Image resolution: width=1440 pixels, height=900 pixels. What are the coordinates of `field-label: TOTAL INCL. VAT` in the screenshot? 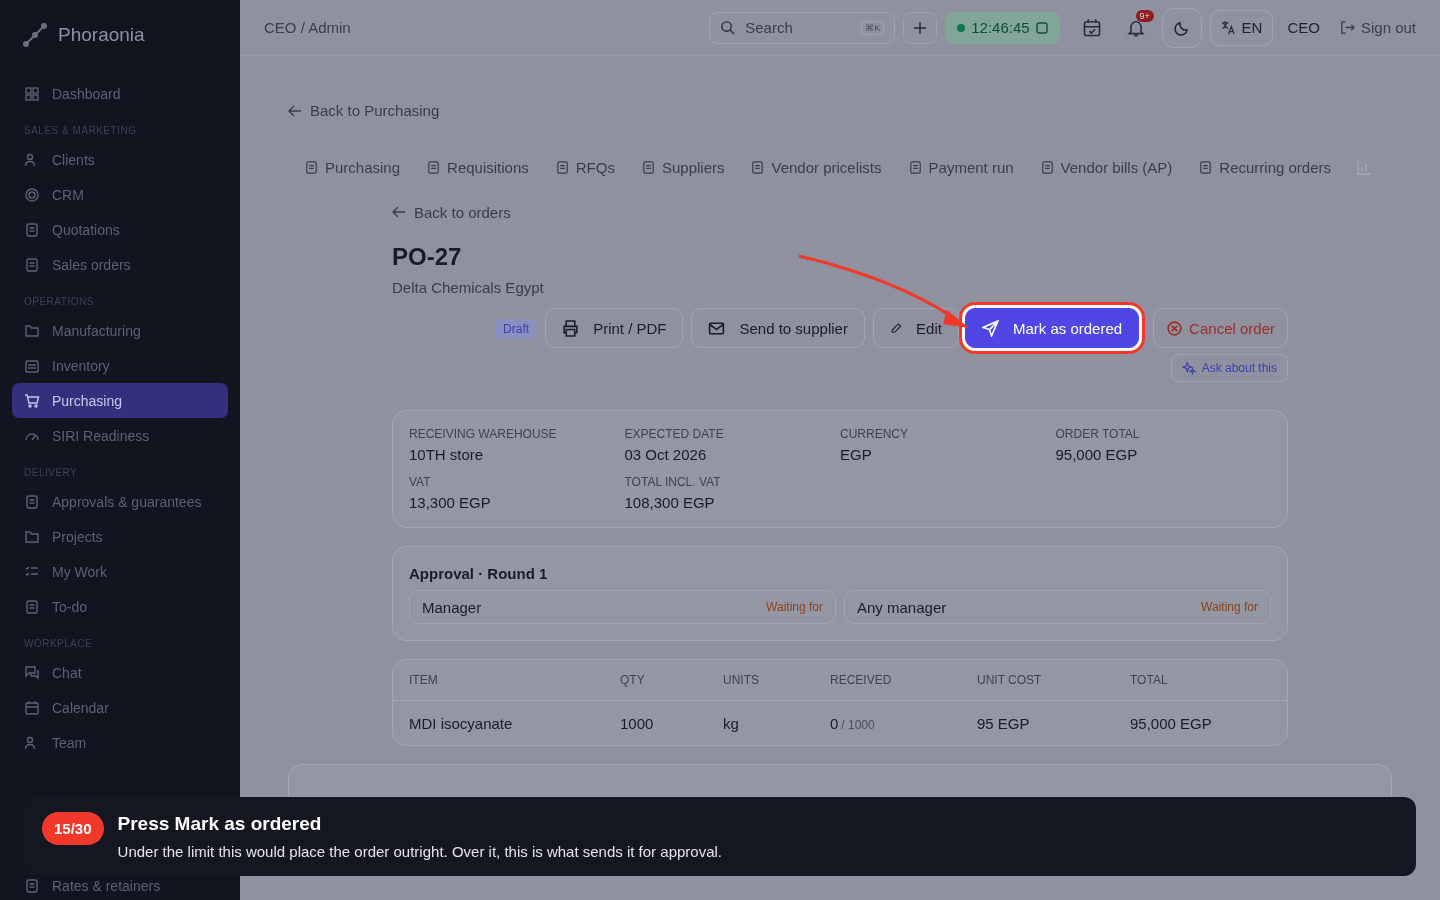 It's located at (673, 482).